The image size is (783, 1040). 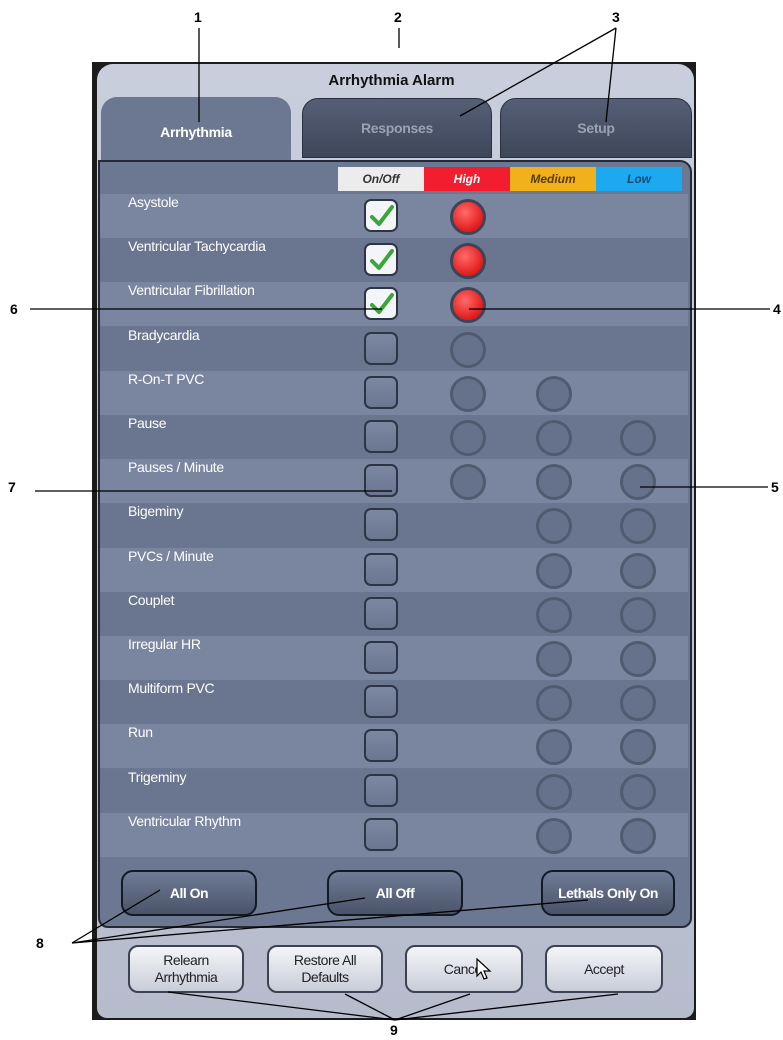 What do you see at coordinates (153, 202) in the screenshot?
I see `arrhythmia-label: Asystole` at bounding box center [153, 202].